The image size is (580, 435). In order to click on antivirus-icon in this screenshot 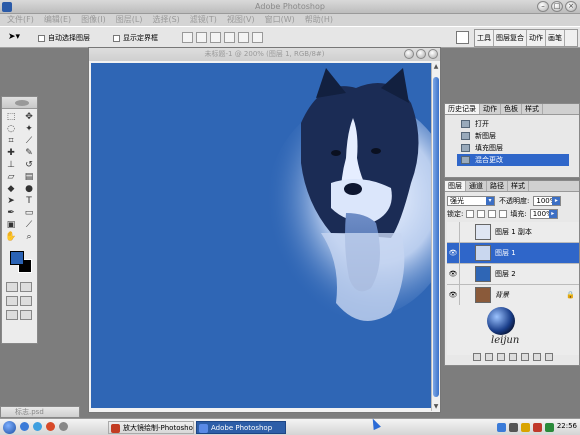, I will do `click(537, 427)`.